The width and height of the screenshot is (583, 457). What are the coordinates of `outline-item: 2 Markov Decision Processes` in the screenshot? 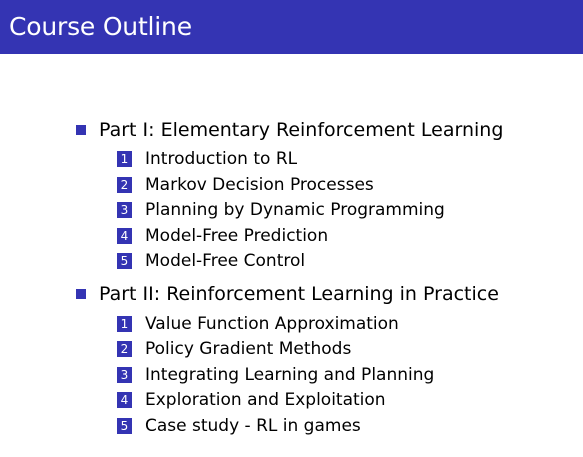 It's located at (245, 185).